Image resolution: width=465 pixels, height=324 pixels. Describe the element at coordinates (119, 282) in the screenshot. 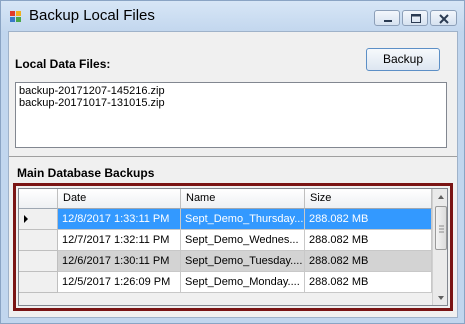

I see `cell-date: 12/5/2017 1:26:09 PM` at that location.